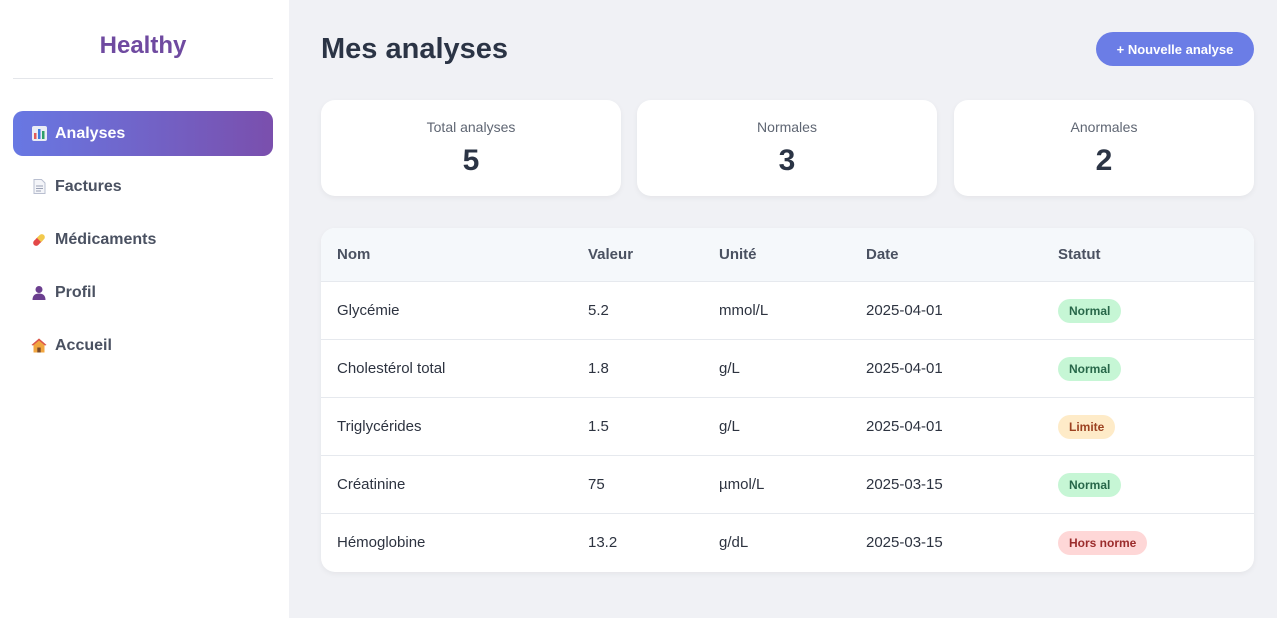 The image size is (1277, 618). Describe the element at coordinates (353, 255) in the screenshot. I see `column-header-nom: Nom` at that location.